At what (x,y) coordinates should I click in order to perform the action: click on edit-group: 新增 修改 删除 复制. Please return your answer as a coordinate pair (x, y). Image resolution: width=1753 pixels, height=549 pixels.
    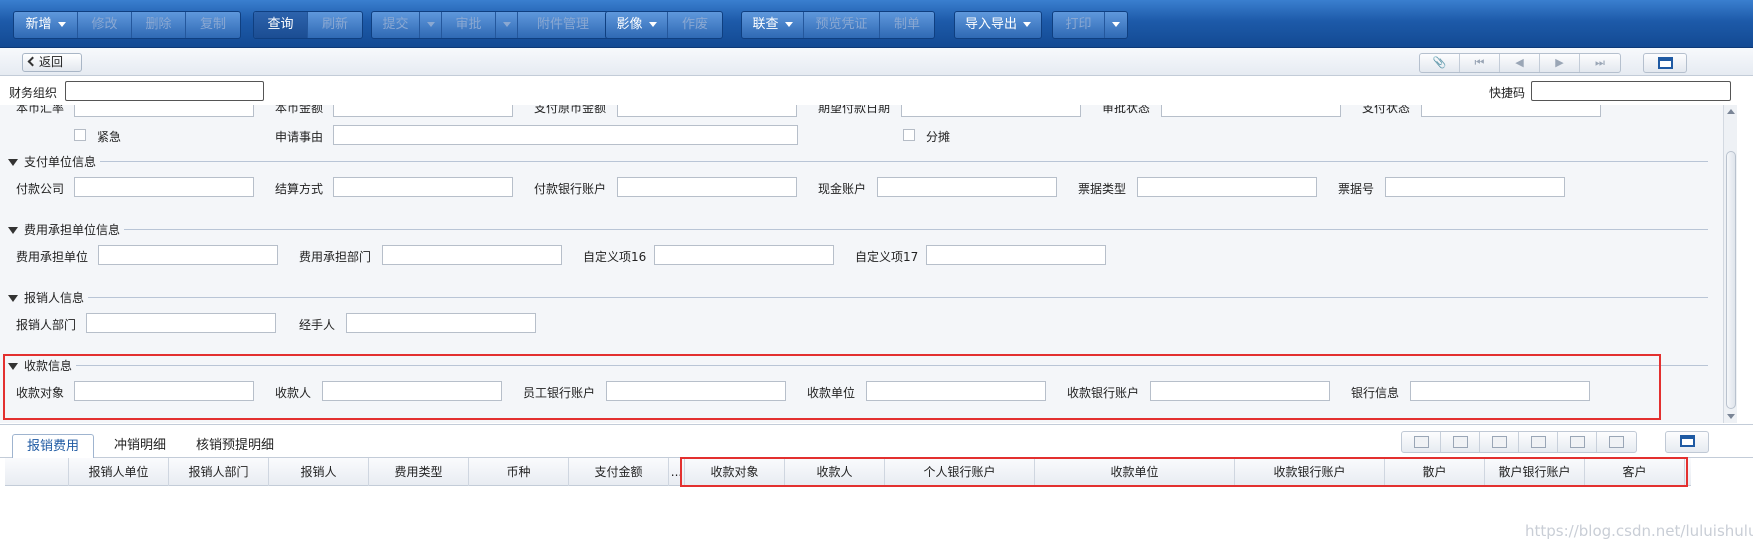
    Looking at the image, I should click on (127, 25).